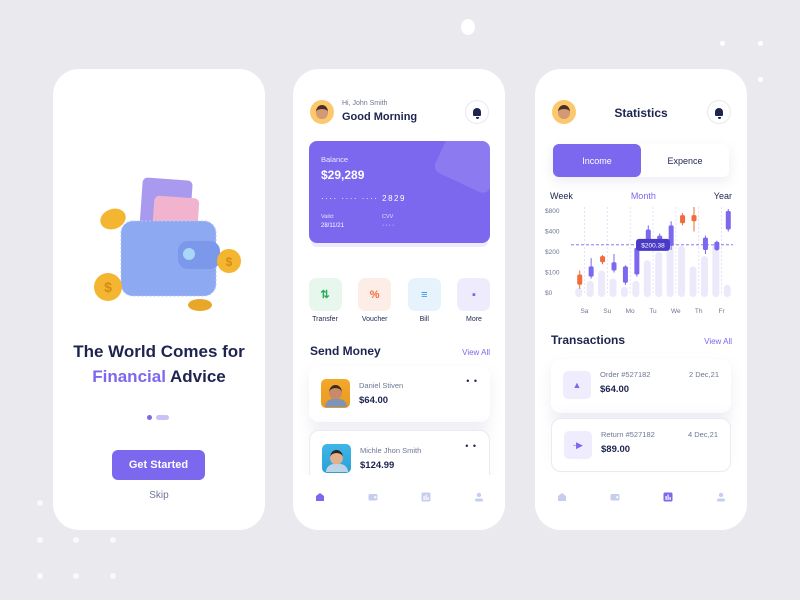 Image resolution: width=800 pixels, height=600 pixels. What do you see at coordinates (474, 294) in the screenshot?
I see `grid-icon: ▪` at bounding box center [474, 294].